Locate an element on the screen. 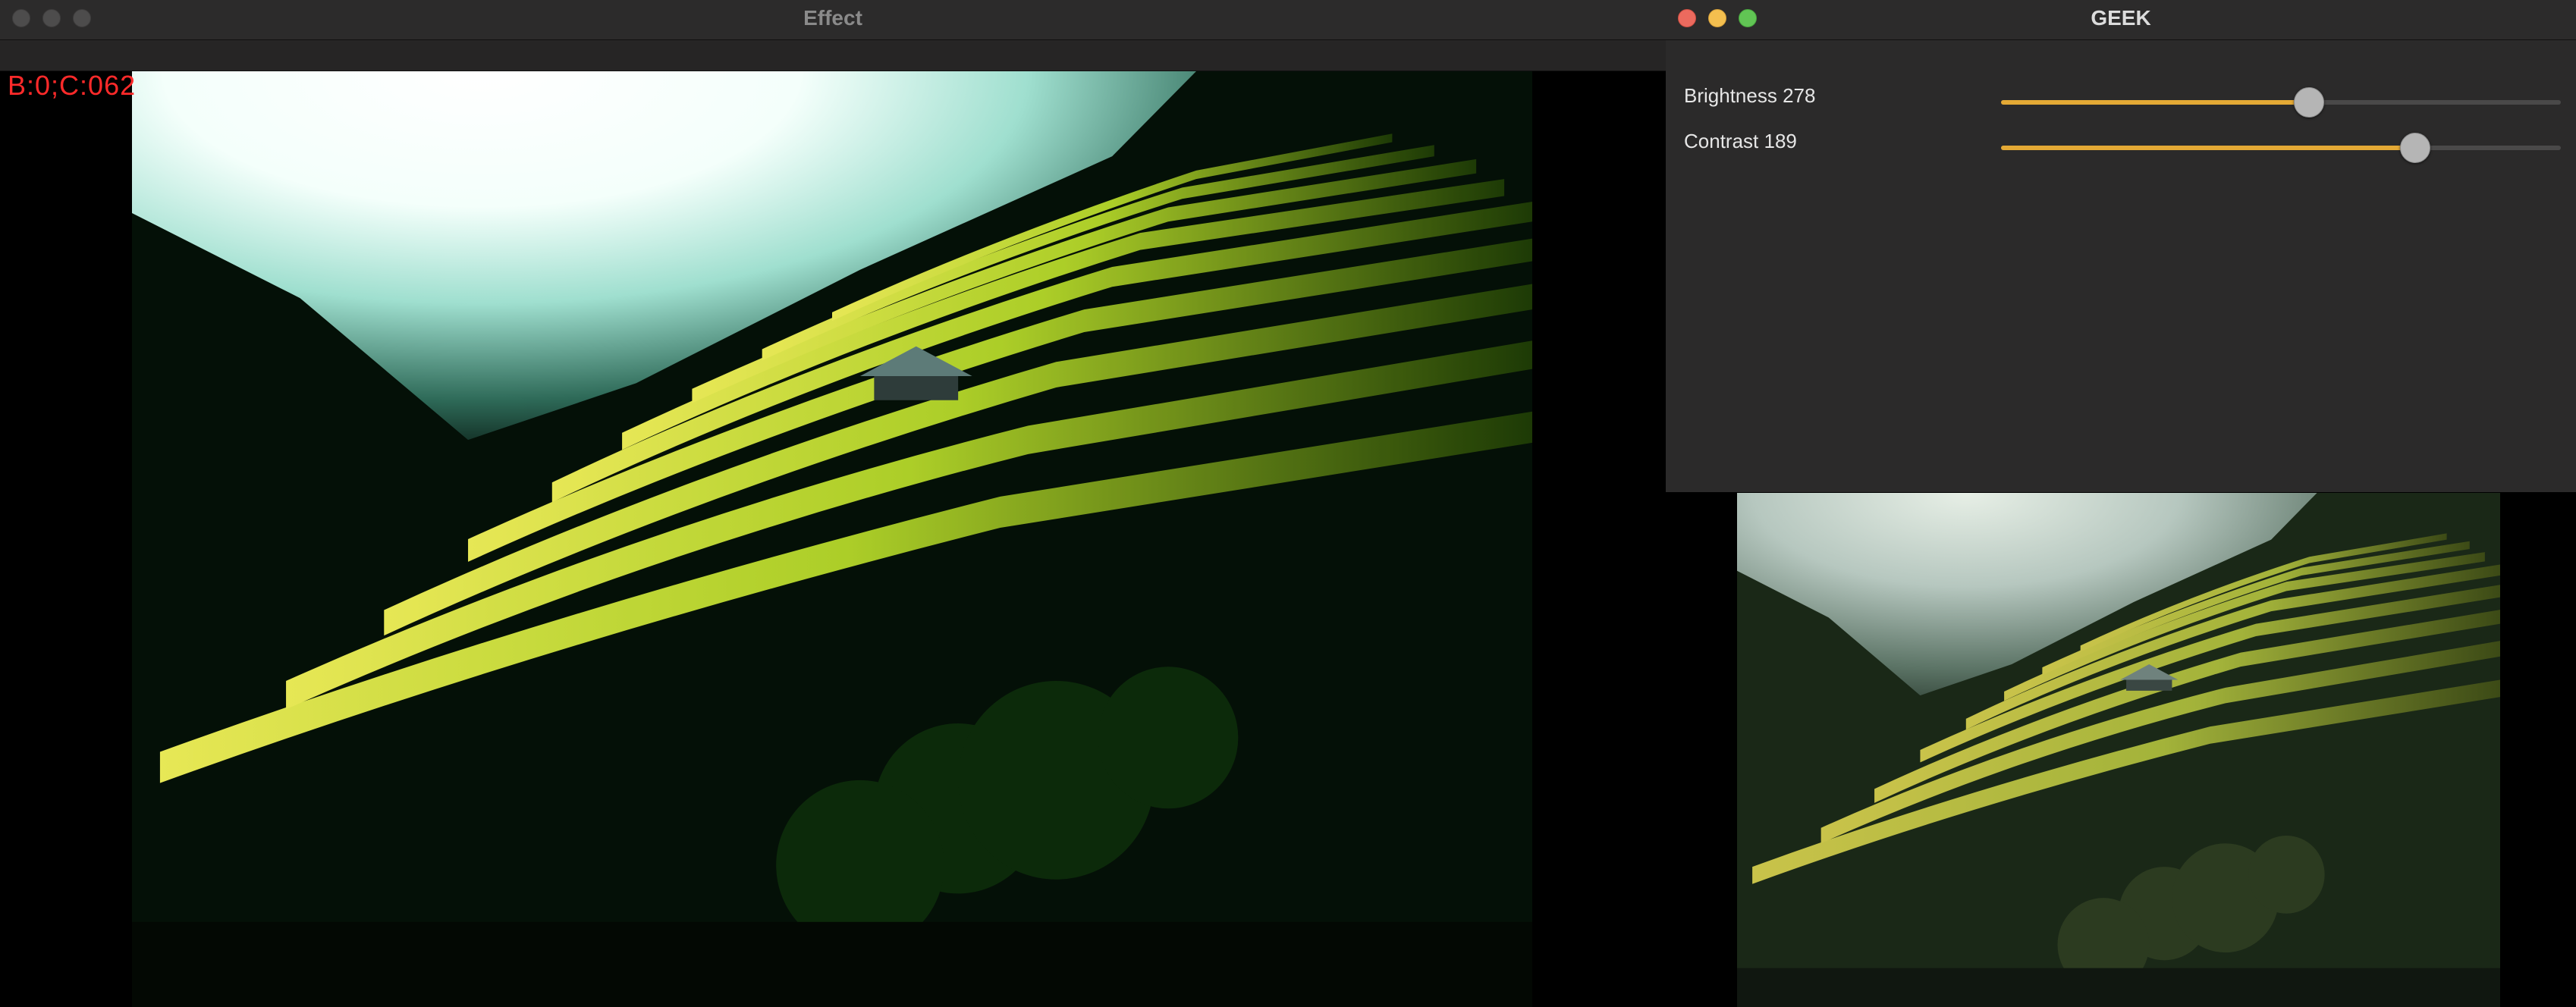  brightness-trackbar-row: Brightness 278 is located at coordinates (2124, 100).